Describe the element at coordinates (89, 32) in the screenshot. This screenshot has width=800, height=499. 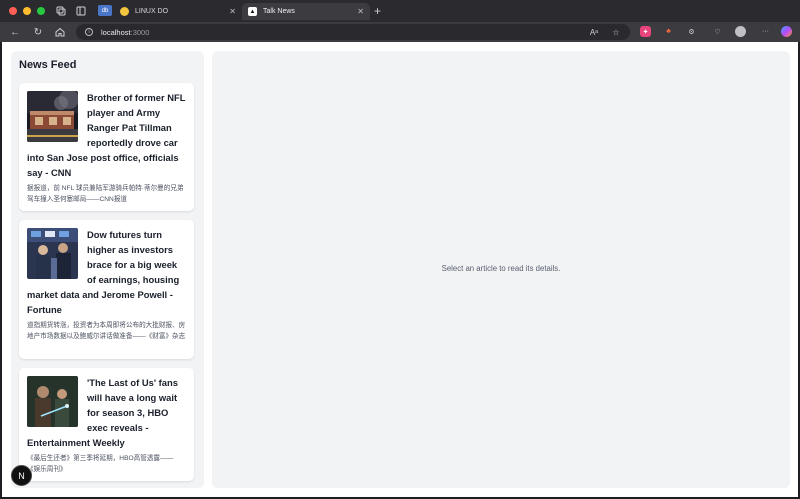
I see `site-info-icon: i` at that location.